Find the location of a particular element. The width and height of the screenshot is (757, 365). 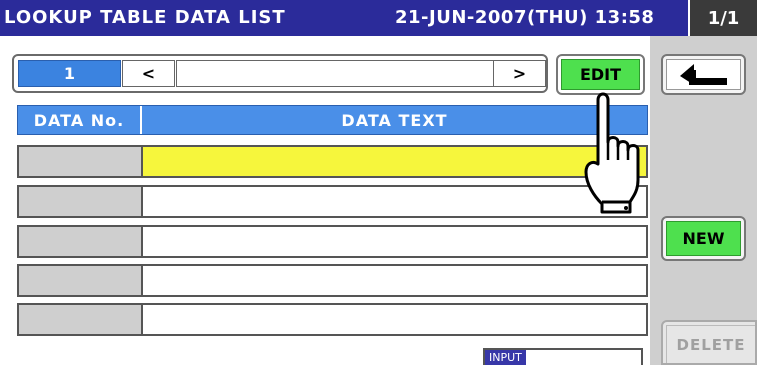

current-page-number: 1 is located at coordinates (69, 73).